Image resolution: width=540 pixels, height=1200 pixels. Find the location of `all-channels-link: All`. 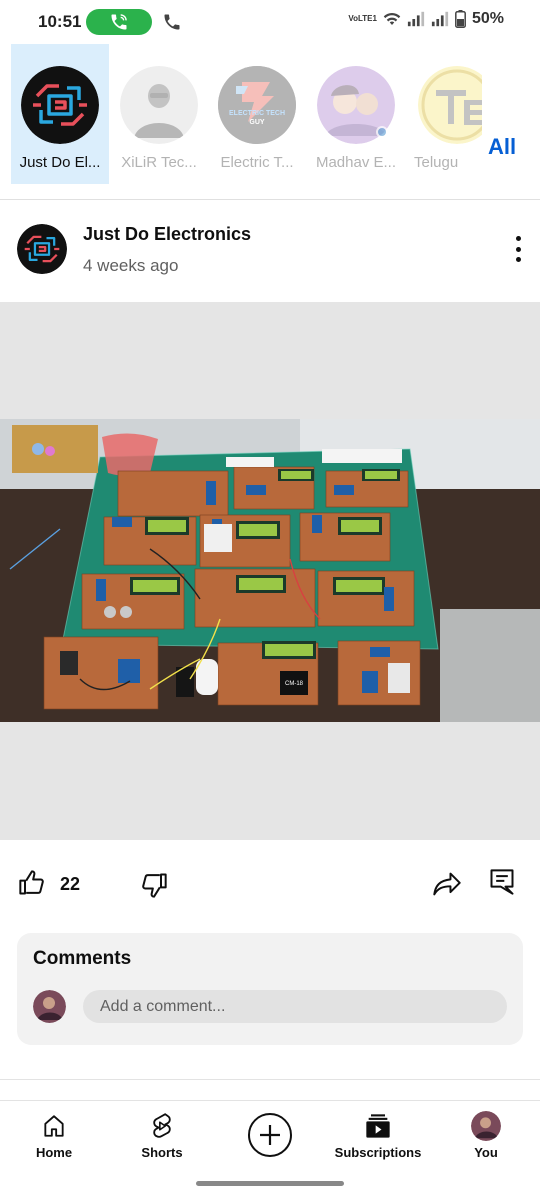

all-channels-link: All is located at coordinates (502, 147).